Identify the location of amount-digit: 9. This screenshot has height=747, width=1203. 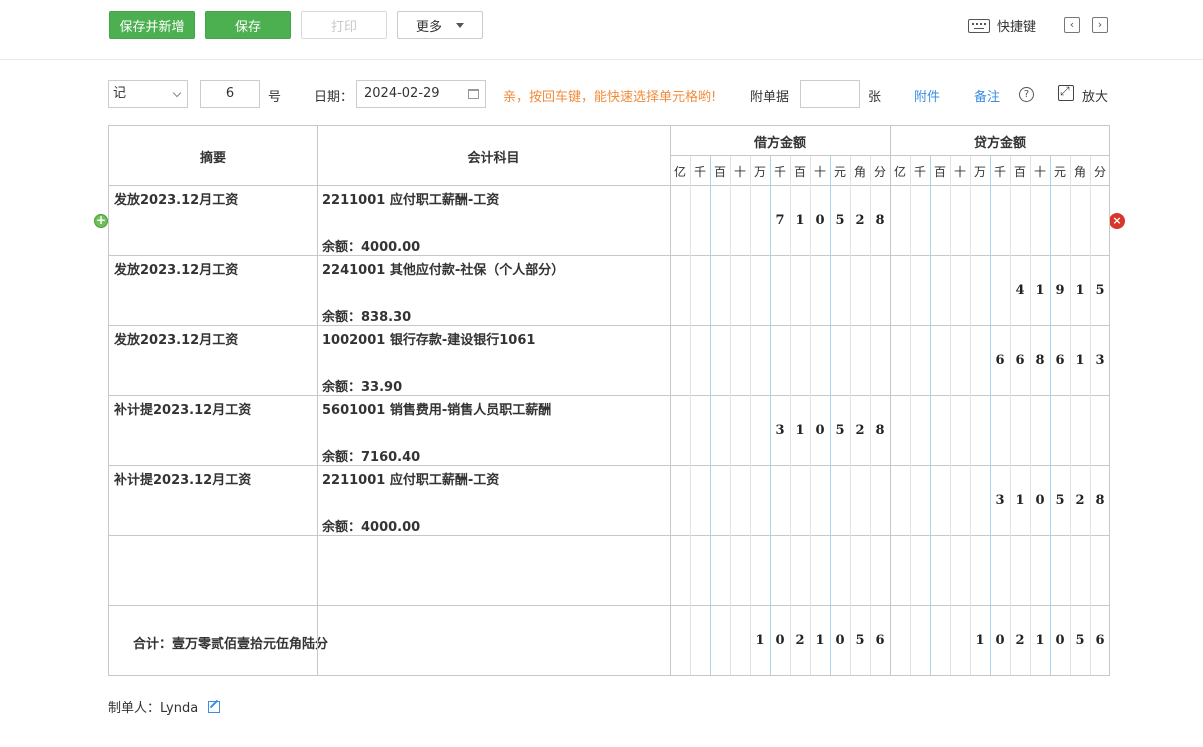
(1060, 290).